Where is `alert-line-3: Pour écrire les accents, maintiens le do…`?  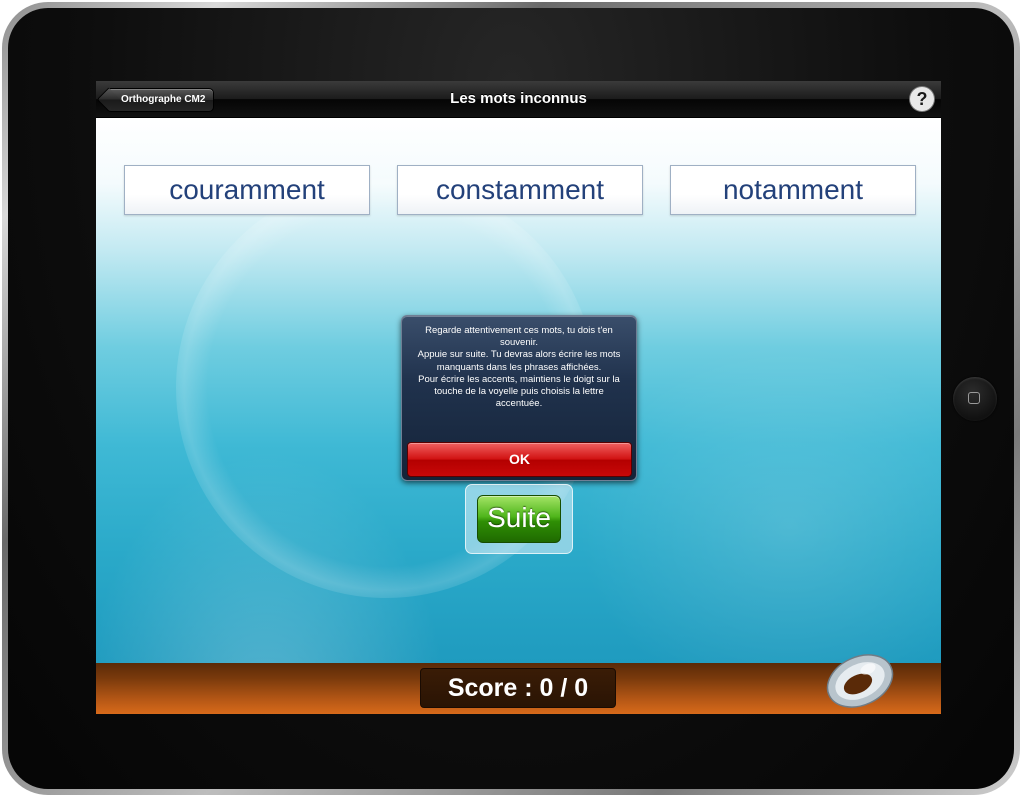
alert-line-3: Pour écrire les accents, maintiens le do… is located at coordinates (519, 391).